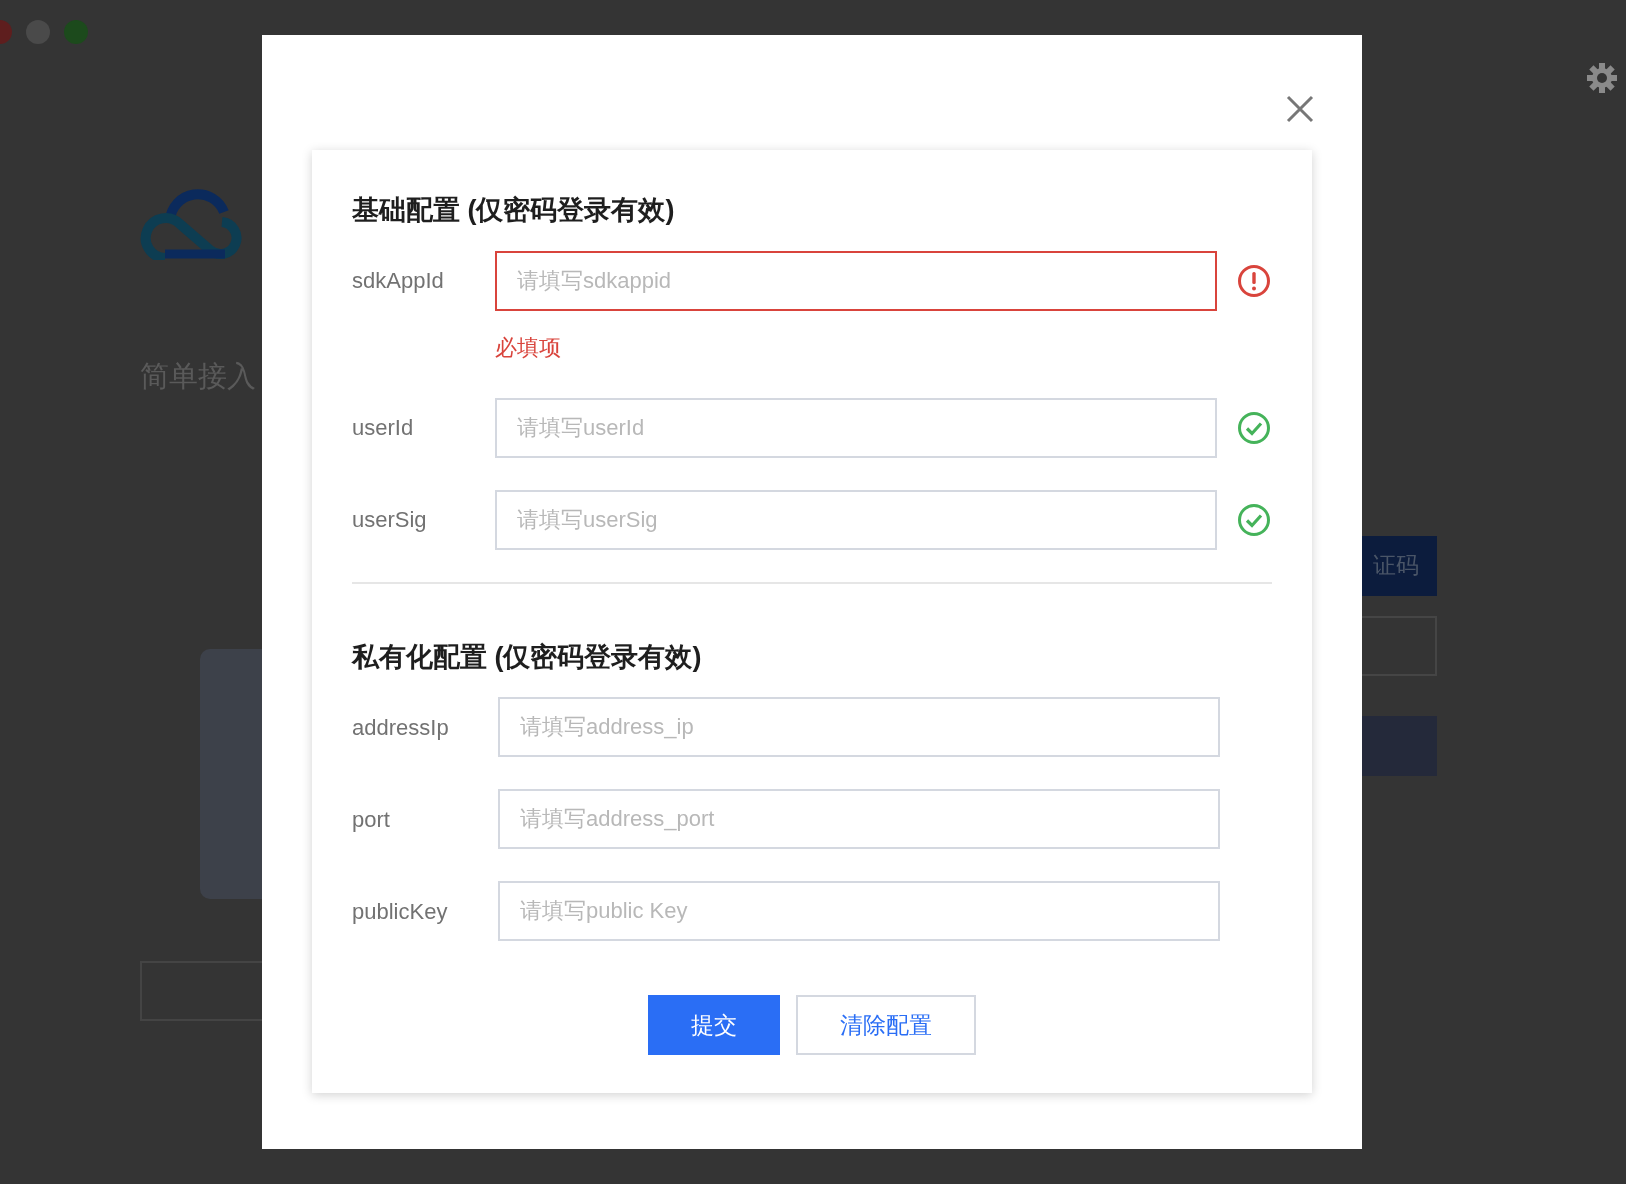 The height and width of the screenshot is (1184, 1626). I want to click on error-message: 必填项, so click(528, 347).